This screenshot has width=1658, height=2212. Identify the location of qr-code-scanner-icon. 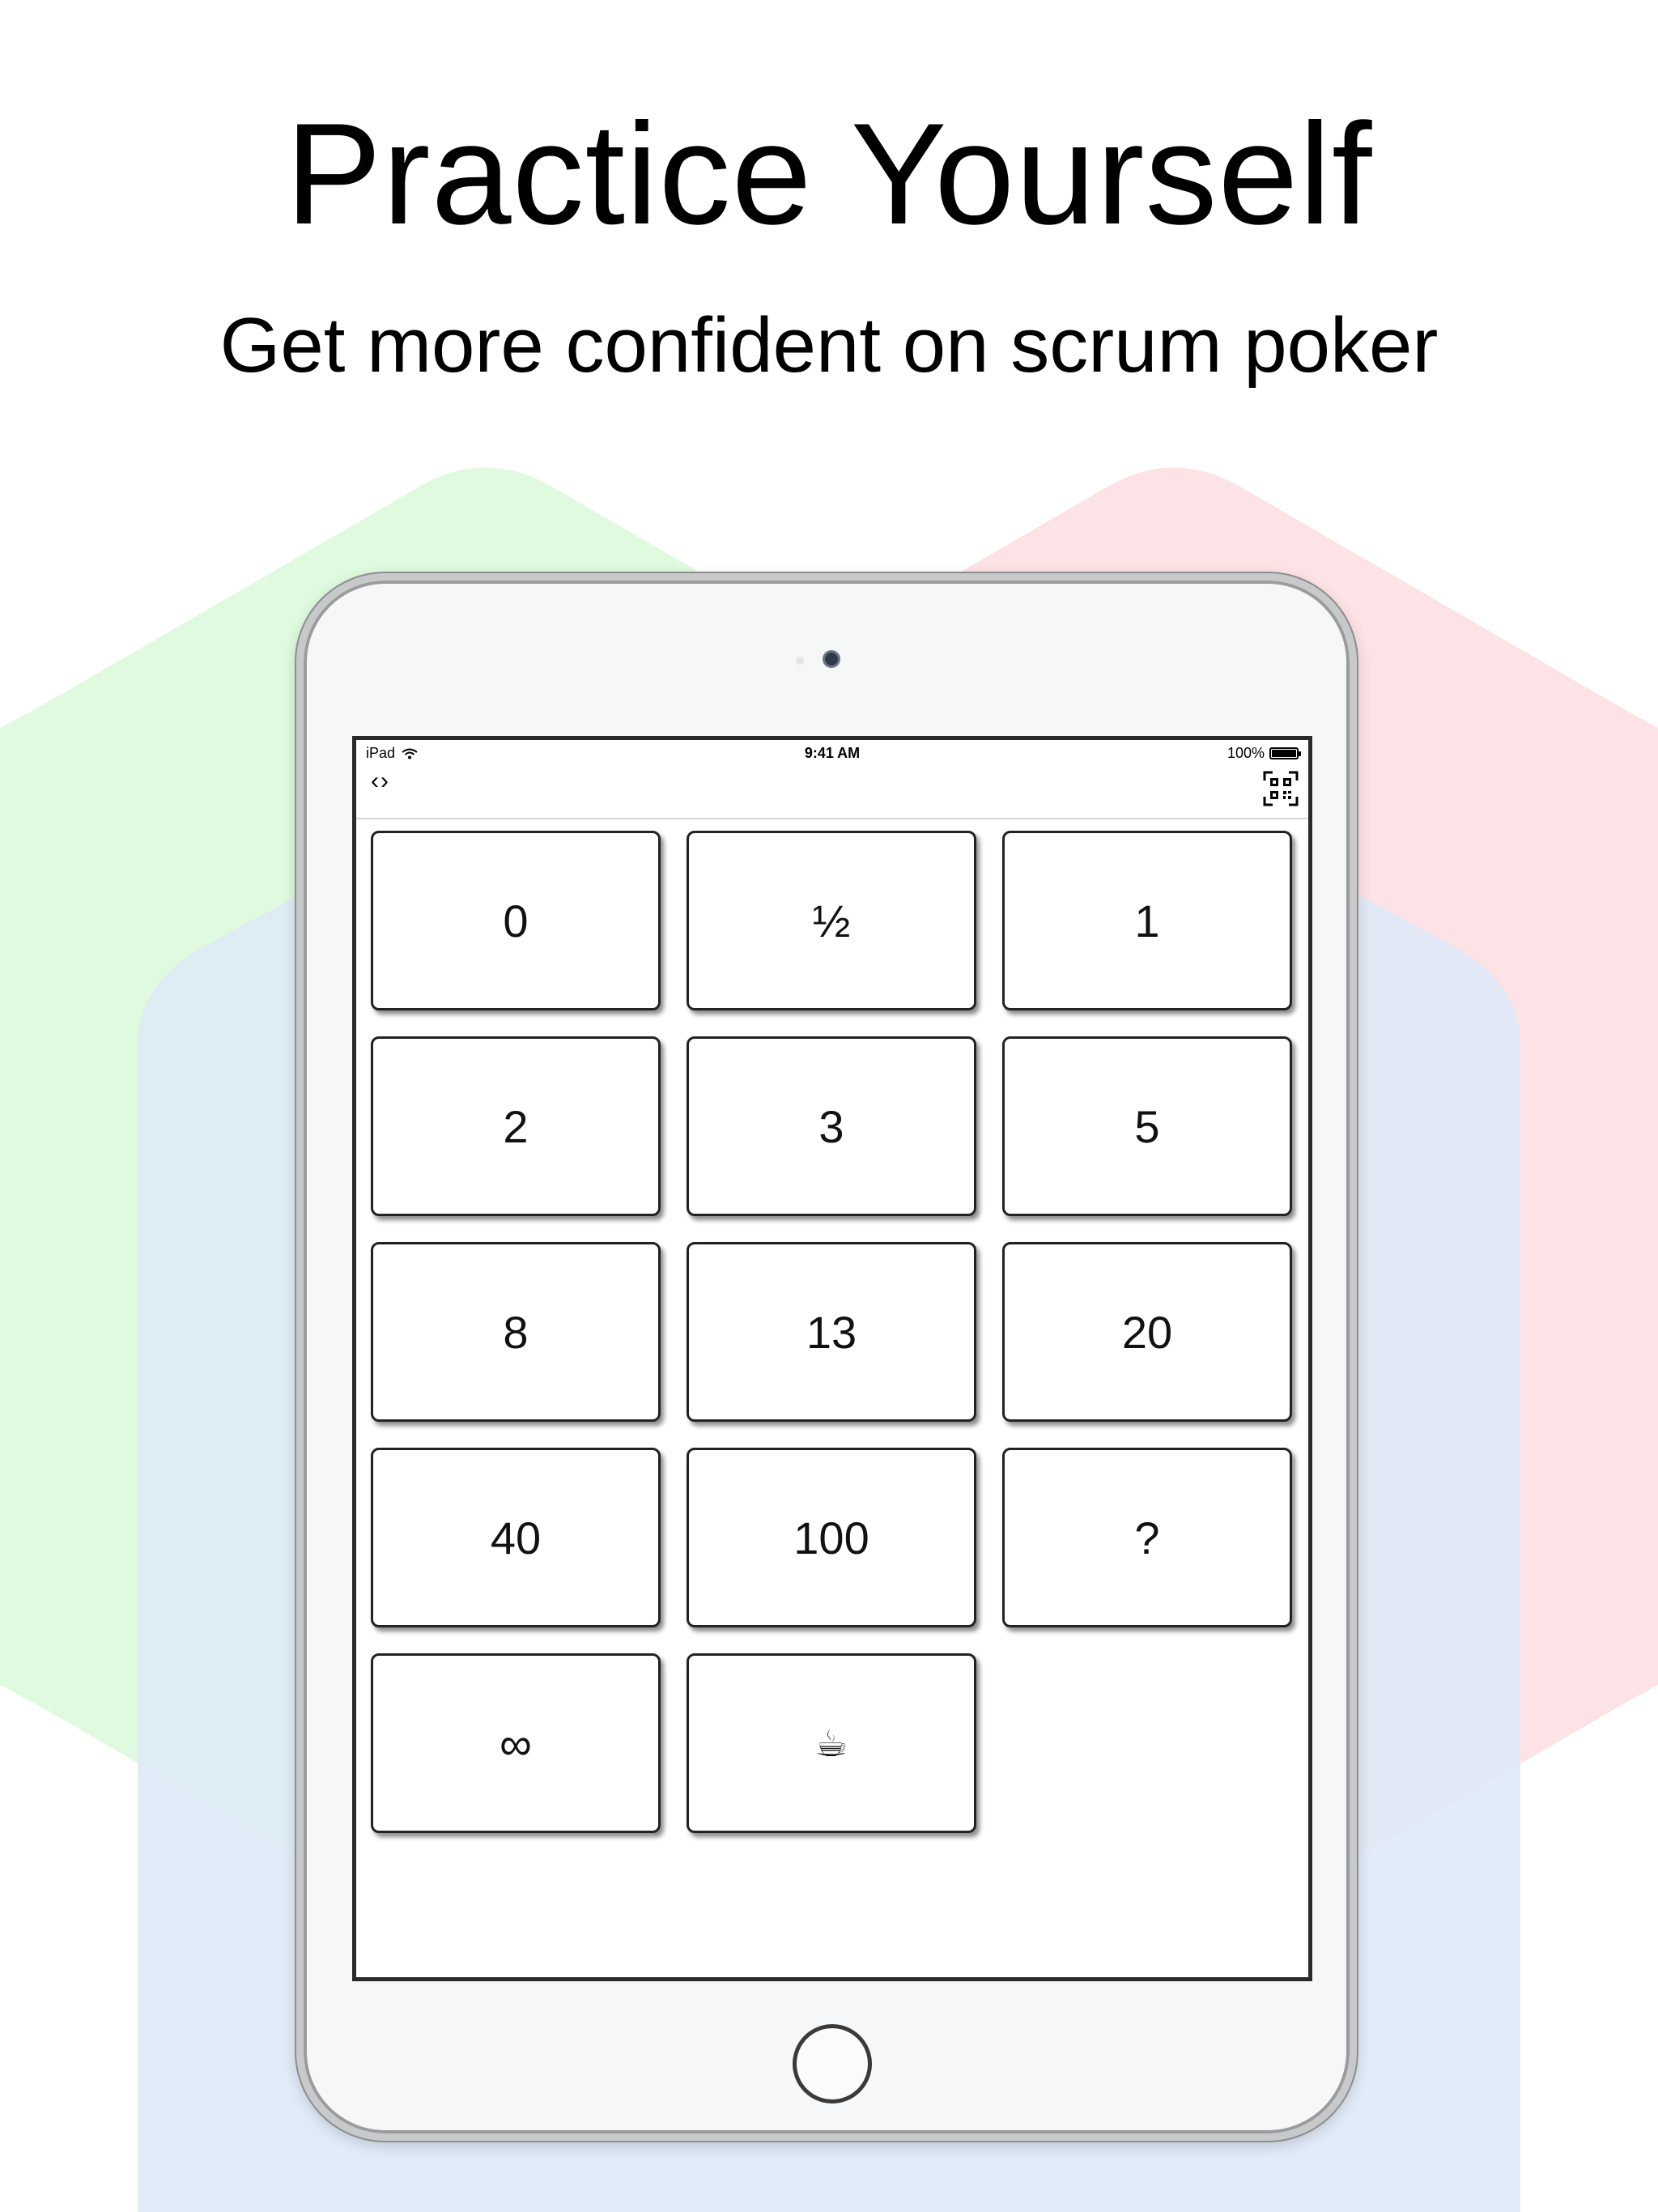
(1281, 789).